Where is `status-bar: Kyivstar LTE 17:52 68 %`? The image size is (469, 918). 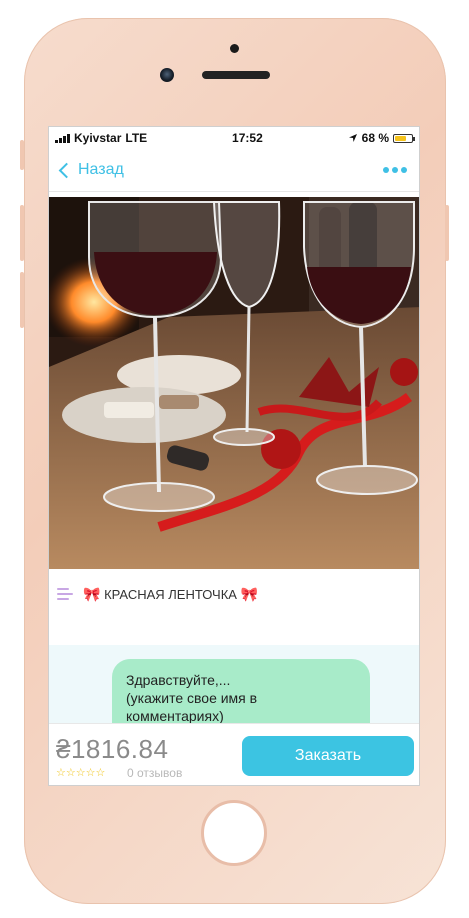
status-bar: Kyivstar LTE 17:52 68 % is located at coordinates (234, 138).